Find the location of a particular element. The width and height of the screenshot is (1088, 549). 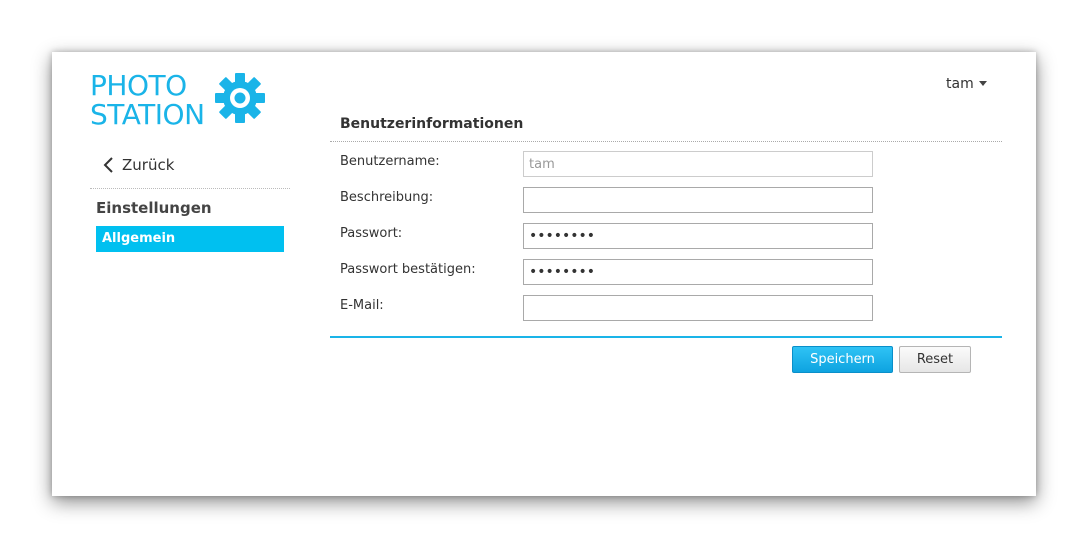

photo-station-logo: PHOTO STATION is located at coordinates (180, 102).